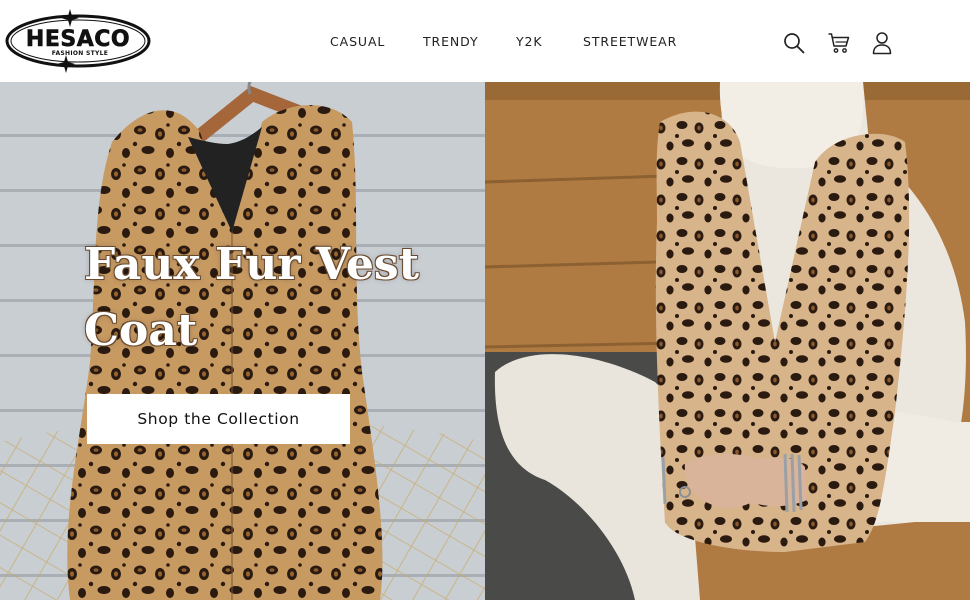  What do you see at coordinates (252, 264) in the screenshot?
I see `hero-title-line-1: Faux Fur Vest` at bounding box center [252, 264].